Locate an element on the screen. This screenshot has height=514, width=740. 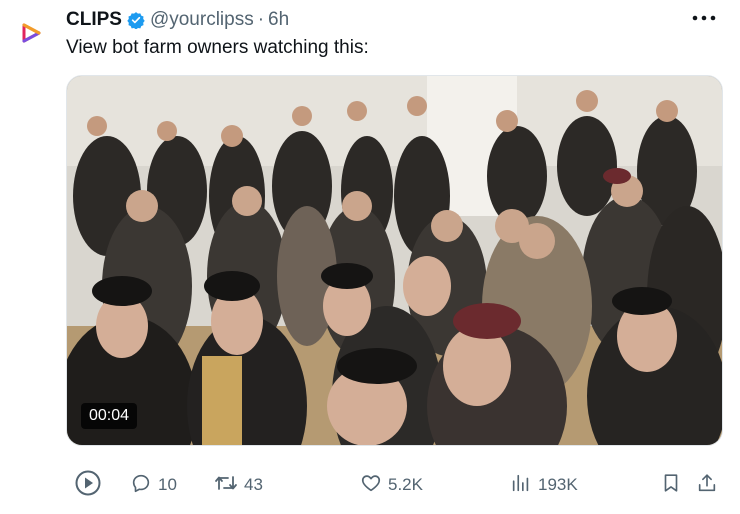
play-circle-icon is located at coordinates (88, 485).